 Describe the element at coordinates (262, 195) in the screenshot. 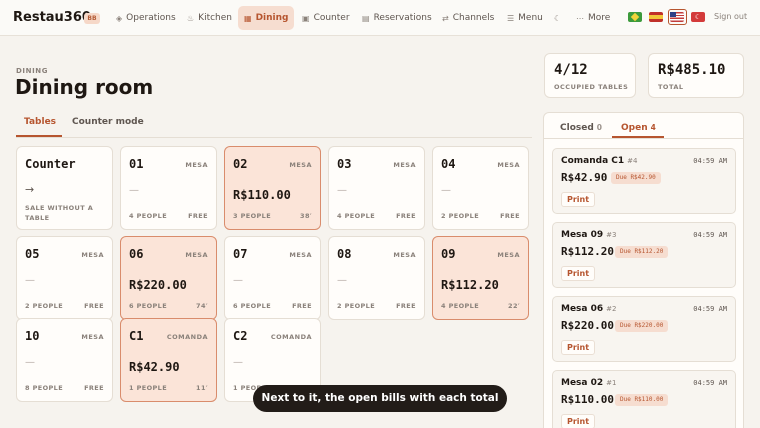

I see `table-amount: R$110.00` at that location.